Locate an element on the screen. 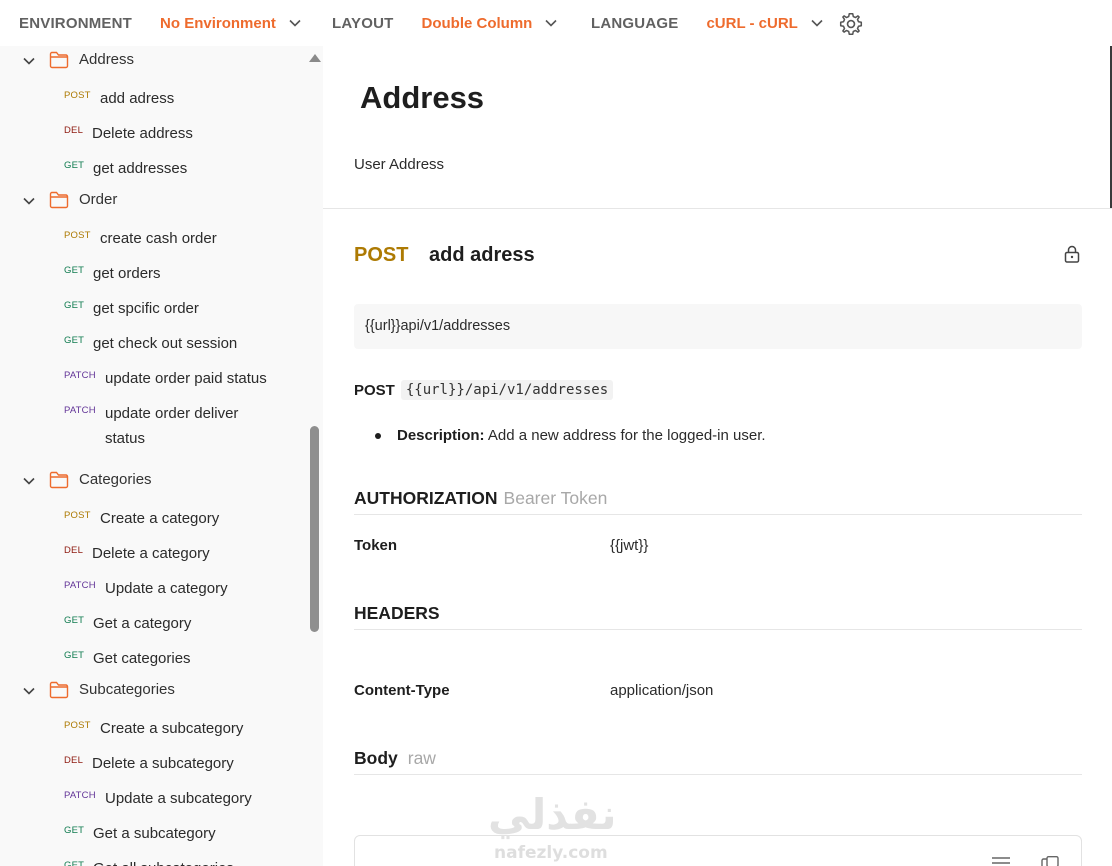  sidebar-request-item: PATCH Update a category is located at coordinates (152, 586).